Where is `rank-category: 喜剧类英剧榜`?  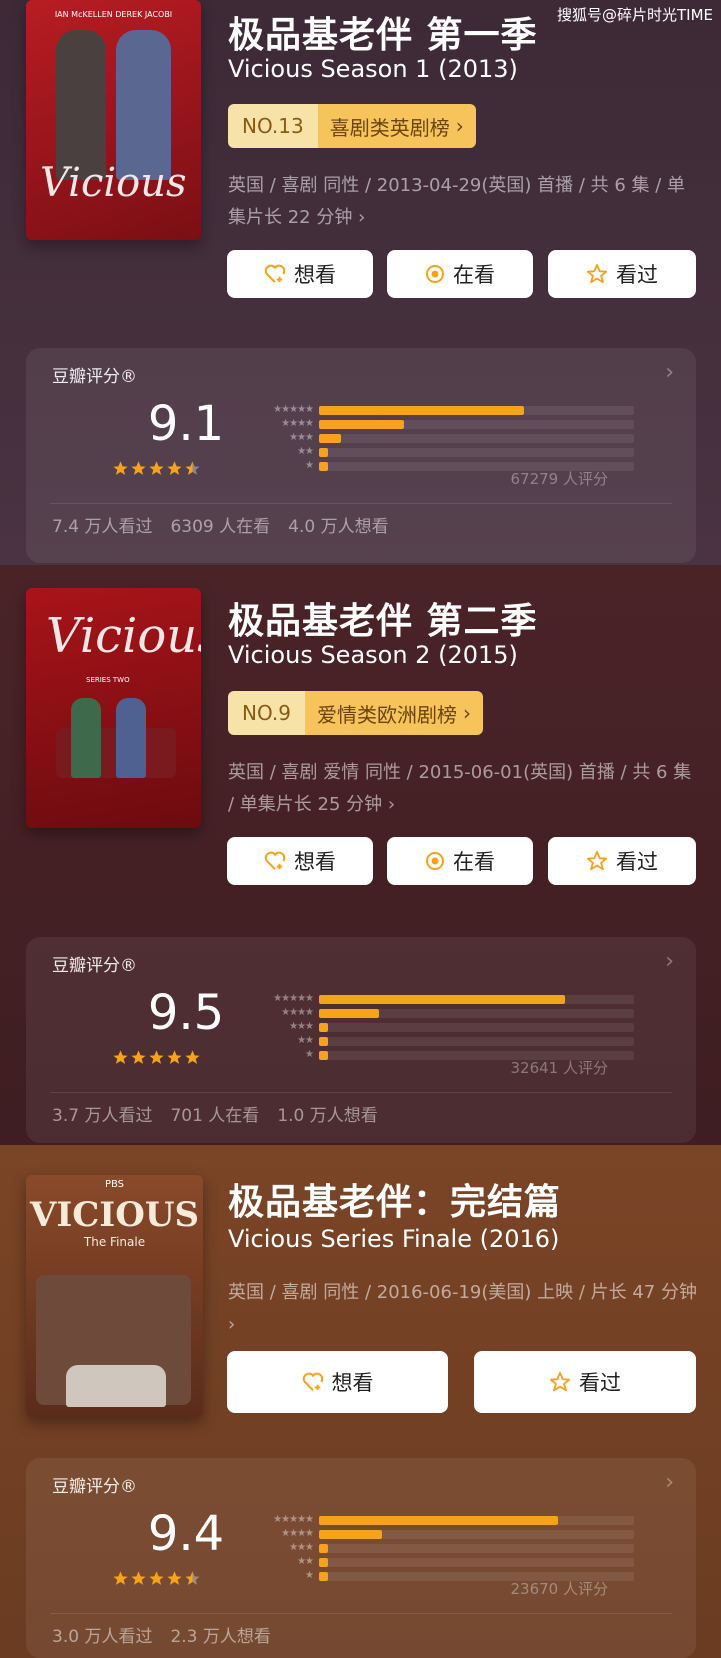 rank-category: 喜剧类英剧榜 is located at coordinates (389, 127).